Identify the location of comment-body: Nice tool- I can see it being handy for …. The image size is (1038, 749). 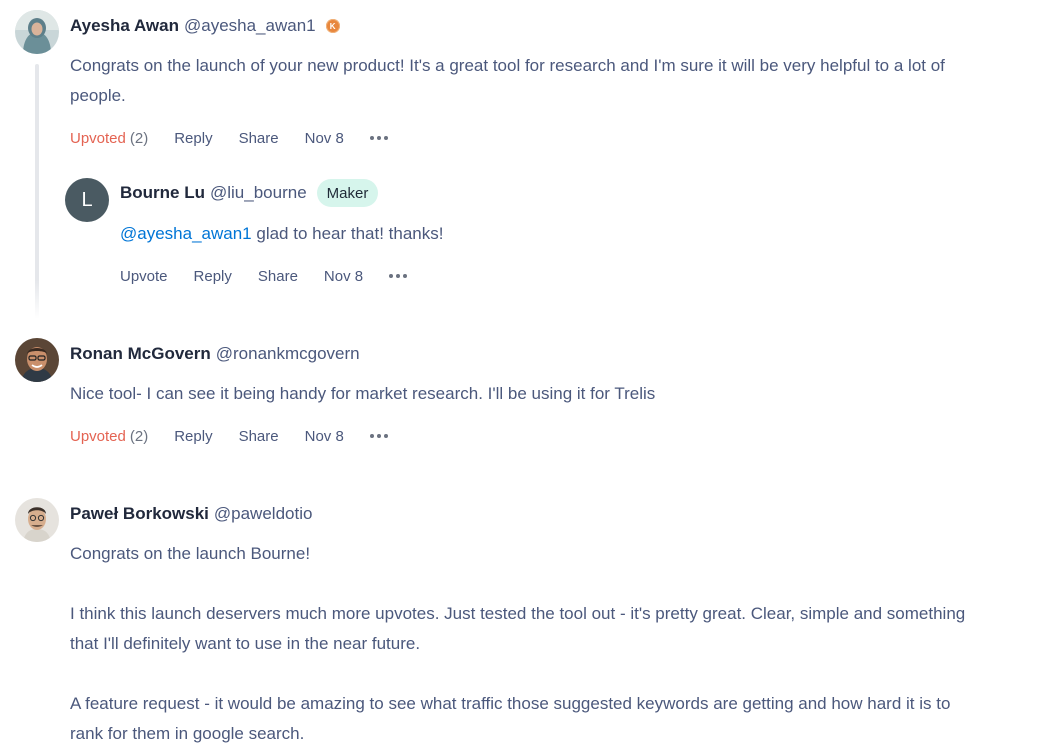
(362, 394).